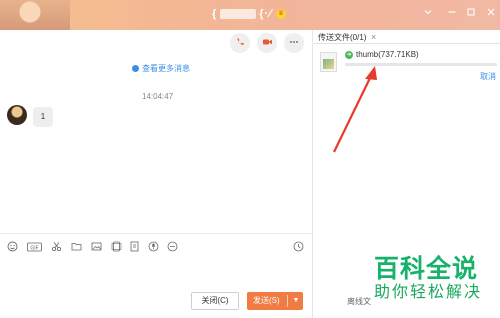 The width and height of the screenshot is (500, 318). I want to click on more-icon, so click(294, 43).